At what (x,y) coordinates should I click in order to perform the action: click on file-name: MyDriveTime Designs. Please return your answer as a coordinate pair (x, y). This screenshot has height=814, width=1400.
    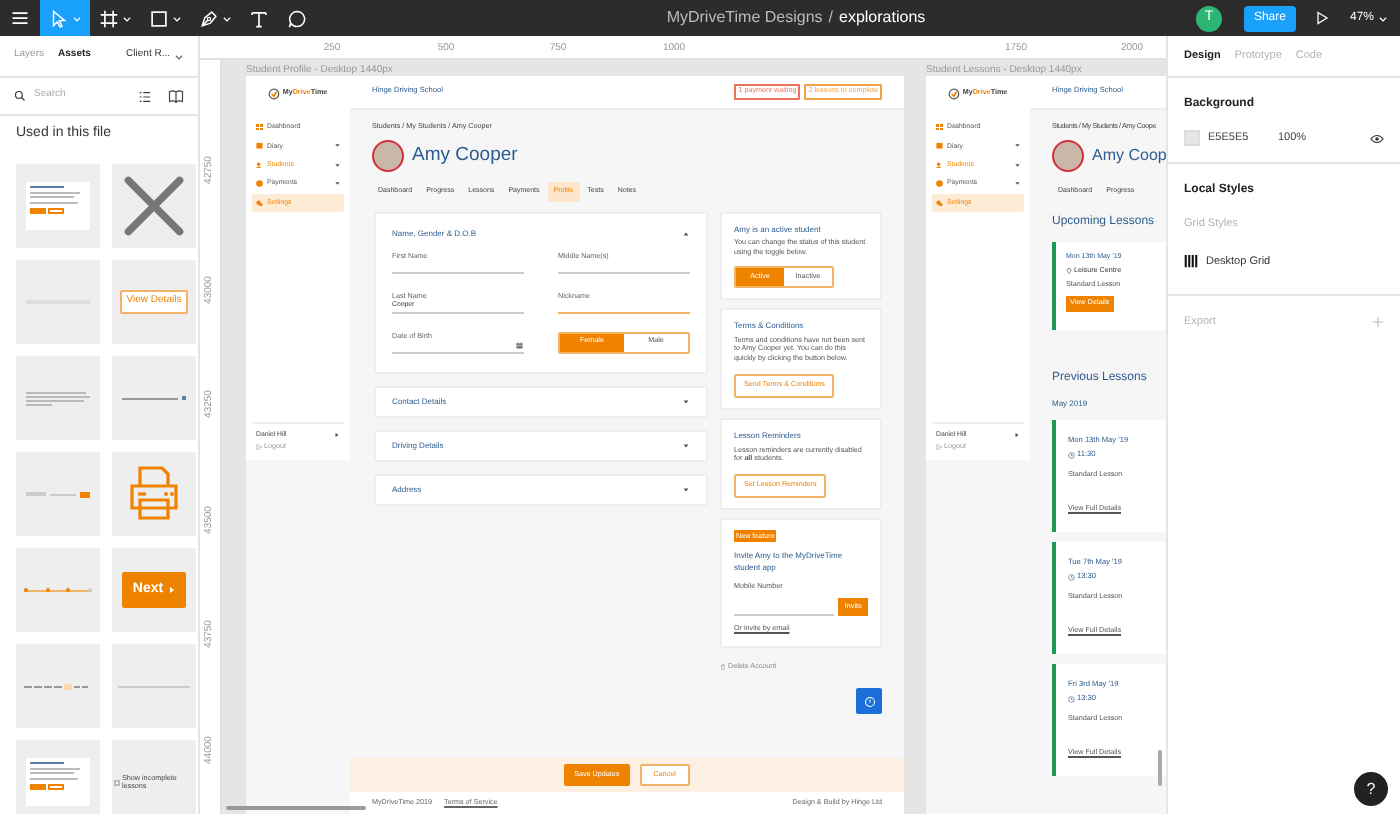
    Looking at the image, I should click on (744, 18).